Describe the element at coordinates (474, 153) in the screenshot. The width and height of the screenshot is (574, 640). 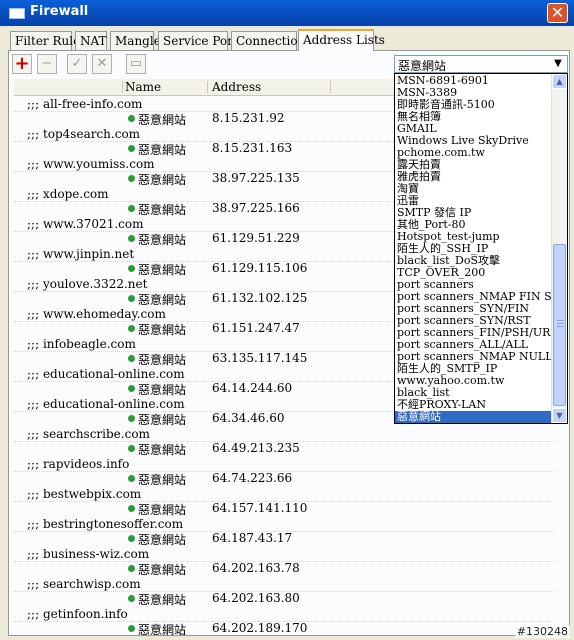
I see `dropdown-option: pchome.com.tw` at that location.